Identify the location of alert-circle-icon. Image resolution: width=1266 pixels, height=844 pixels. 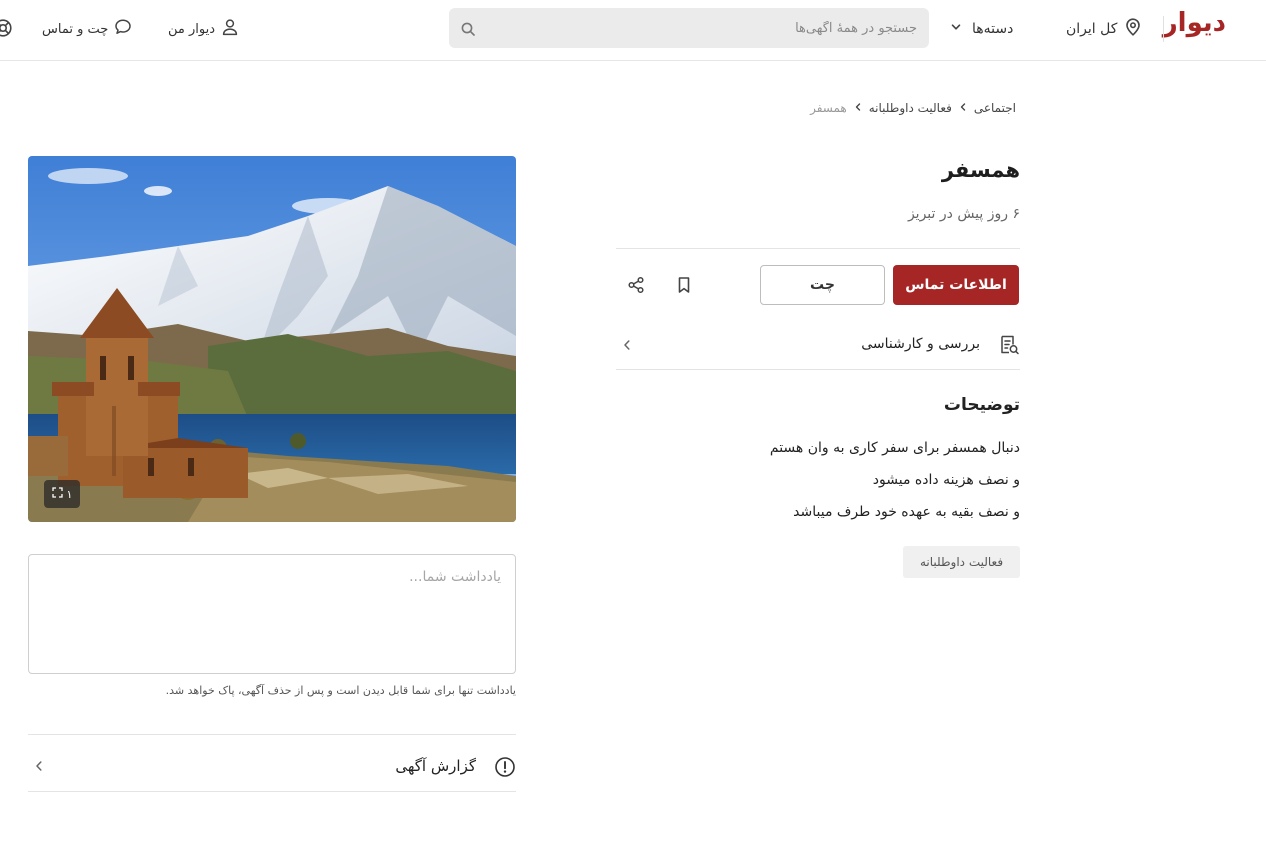
(505, 769).